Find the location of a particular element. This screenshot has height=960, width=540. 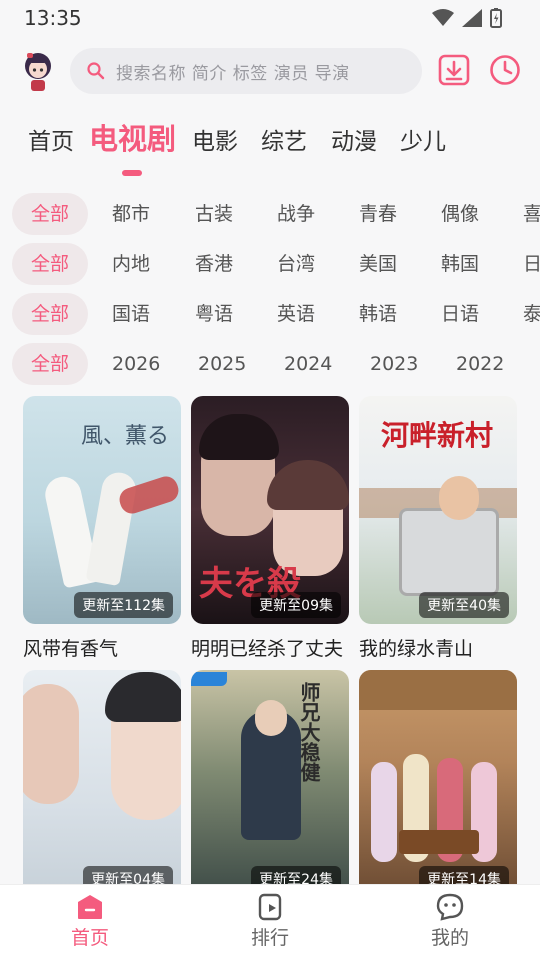

wifi-icon is located at coordinates (443, 17).